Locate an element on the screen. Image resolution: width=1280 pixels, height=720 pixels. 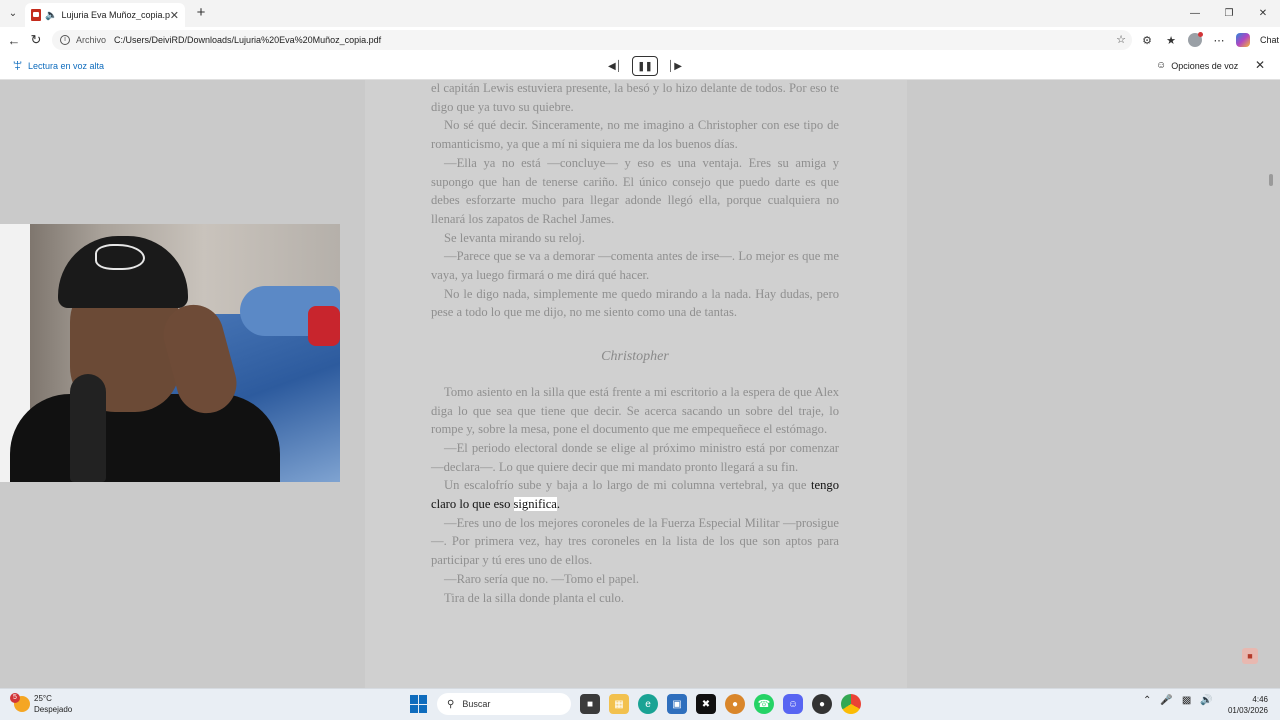
pause-button: ❚❚ is located at coordinates (645, 66).